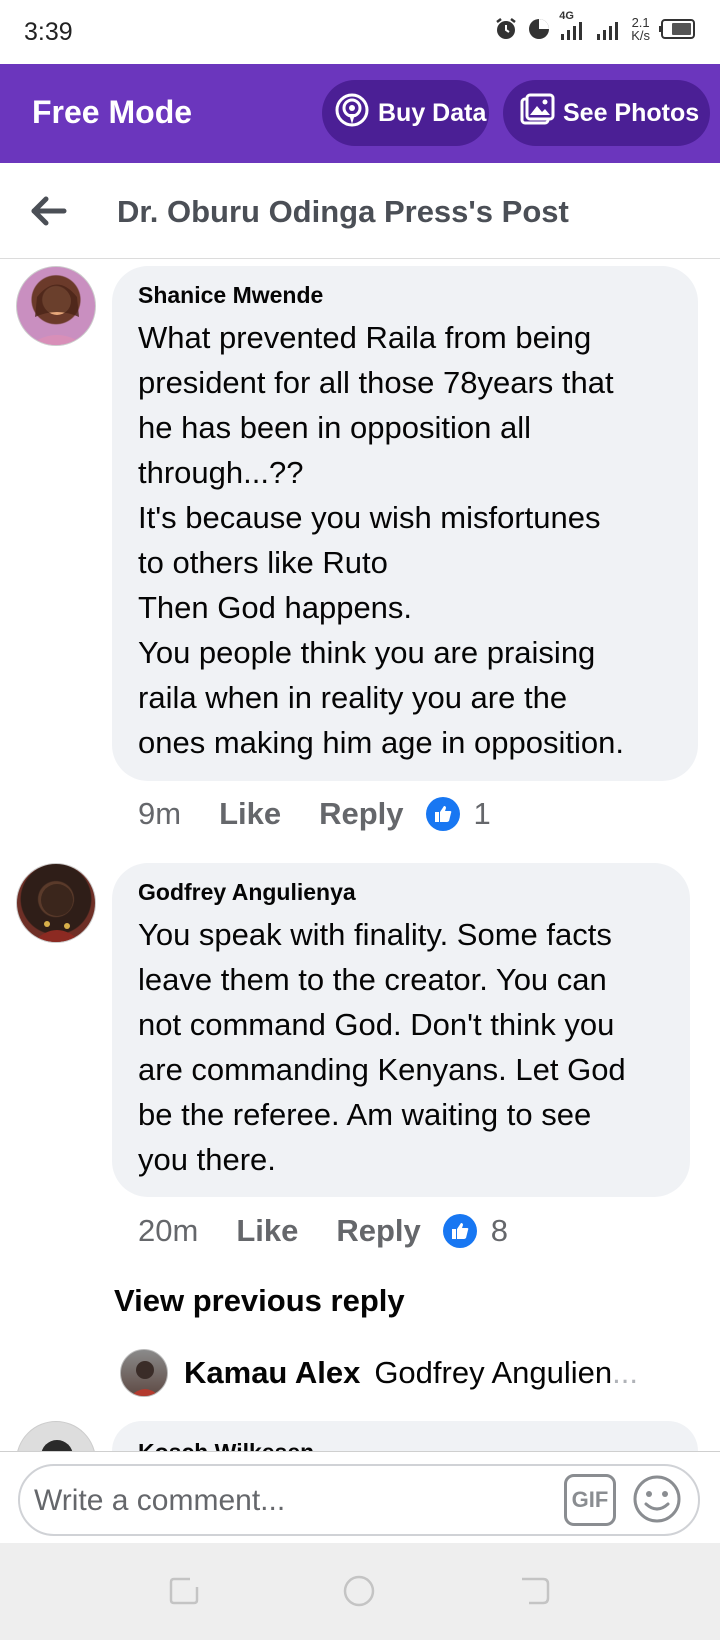  What do you see at coordinates (263, 562) in the screenshot?
I see `comment-text-line: to others like Ruto` at bounding box center [263, 562].